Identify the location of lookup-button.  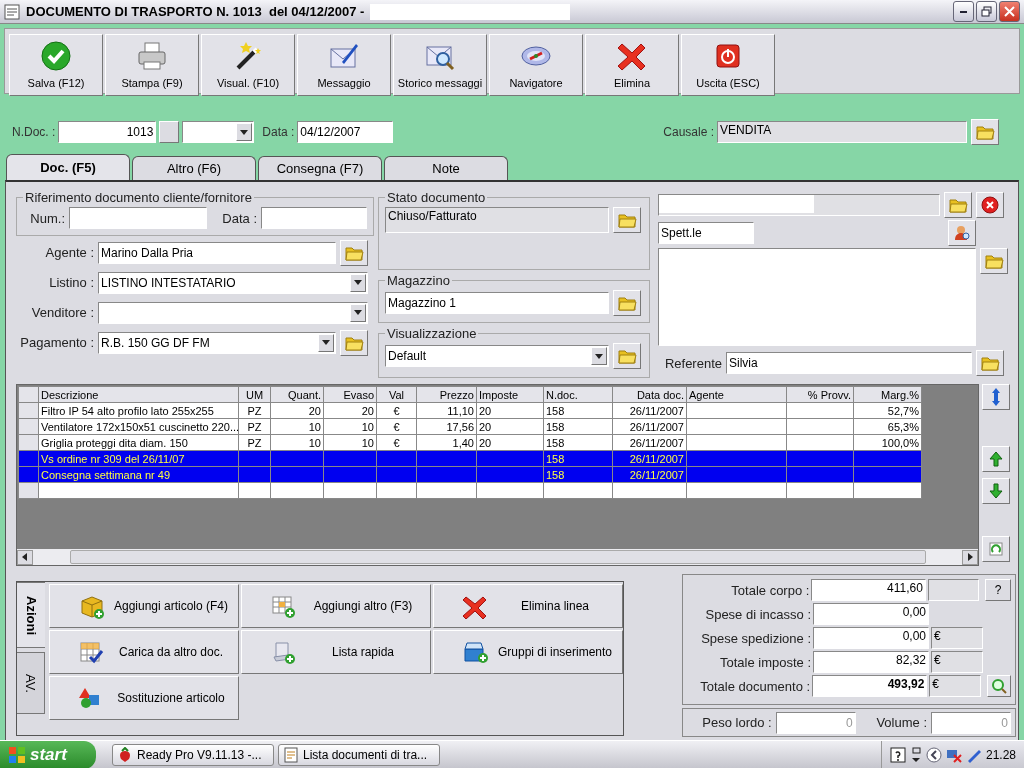
(169, 132).